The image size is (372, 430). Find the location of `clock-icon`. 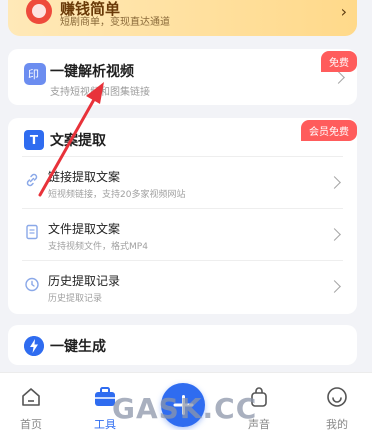

clock-icon is located at coordinates (32, 284).